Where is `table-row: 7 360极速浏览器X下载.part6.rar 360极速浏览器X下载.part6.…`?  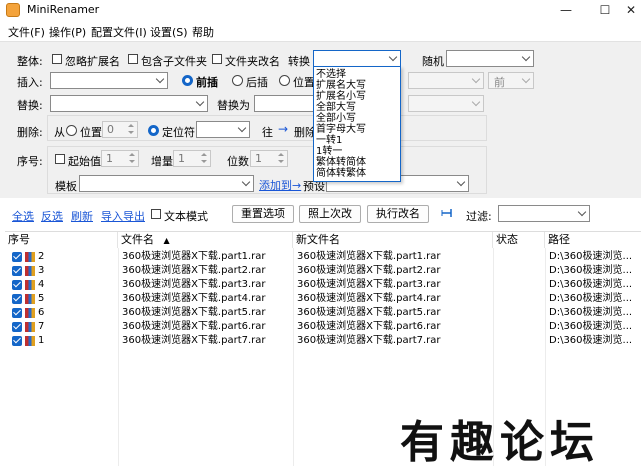 table-row: 7 360极速浏览器X下载.part6.rar 360极速浏览器X下载.part6.… is located at coordinates (323, 327).